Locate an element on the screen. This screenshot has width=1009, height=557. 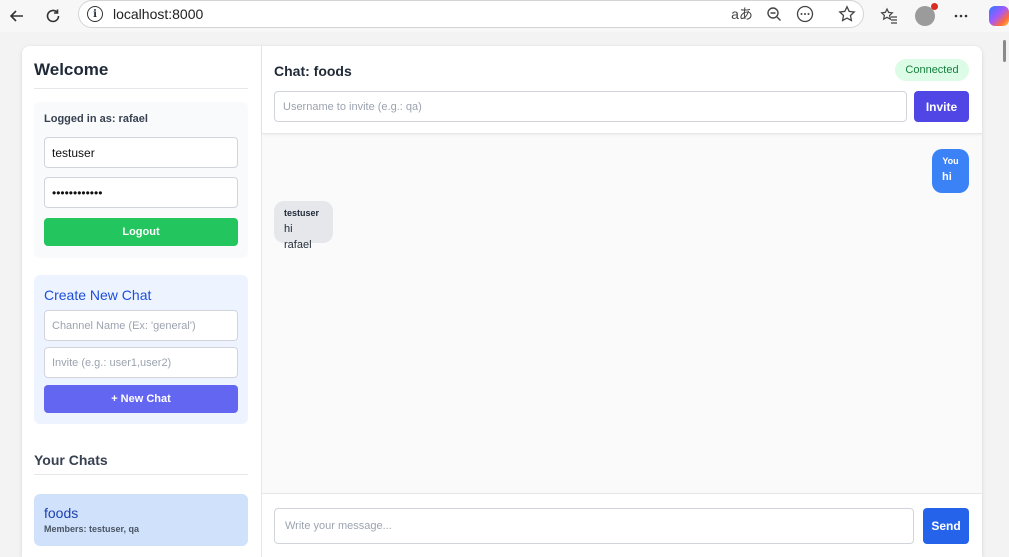
logout-button: Logout is located at coordinates (141, 232).